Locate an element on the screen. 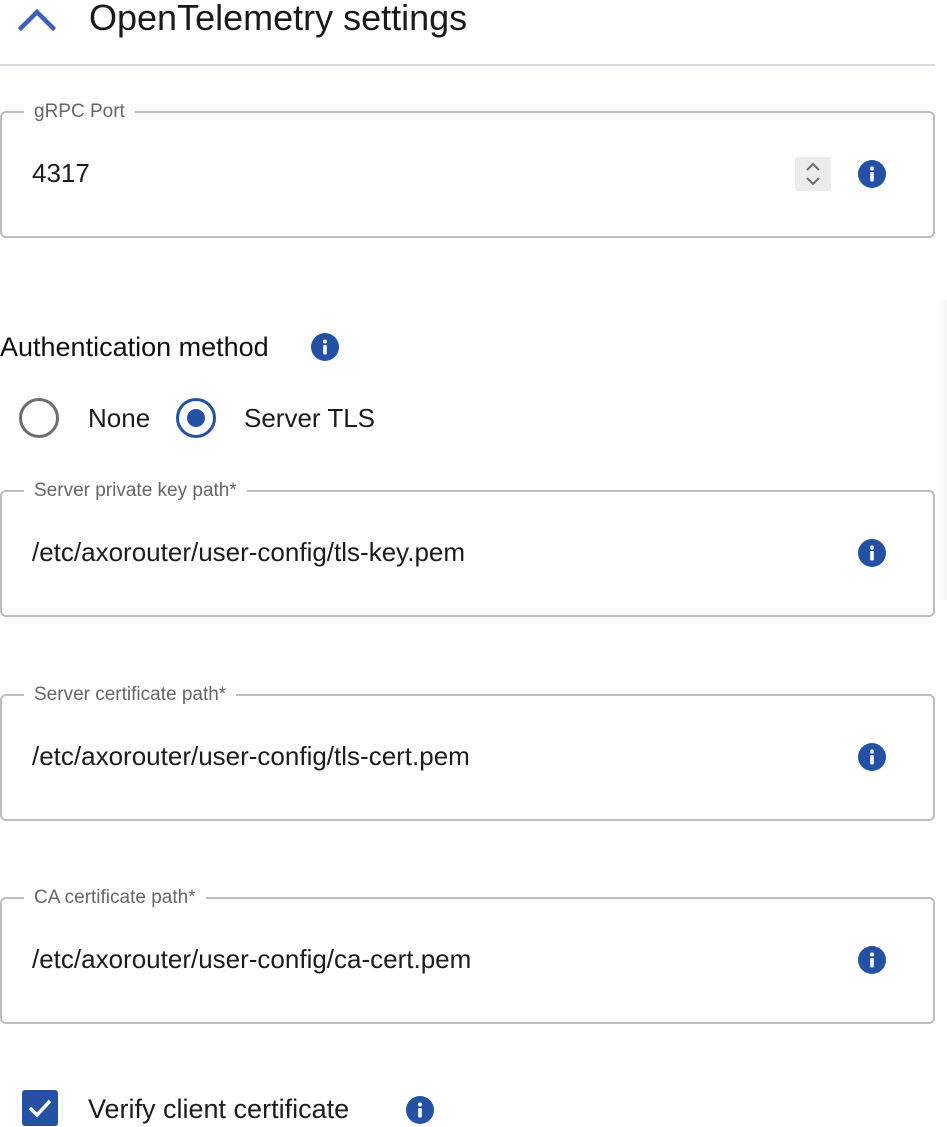  authentication-method-title: Authentication method is located at coordinates (134, 347).